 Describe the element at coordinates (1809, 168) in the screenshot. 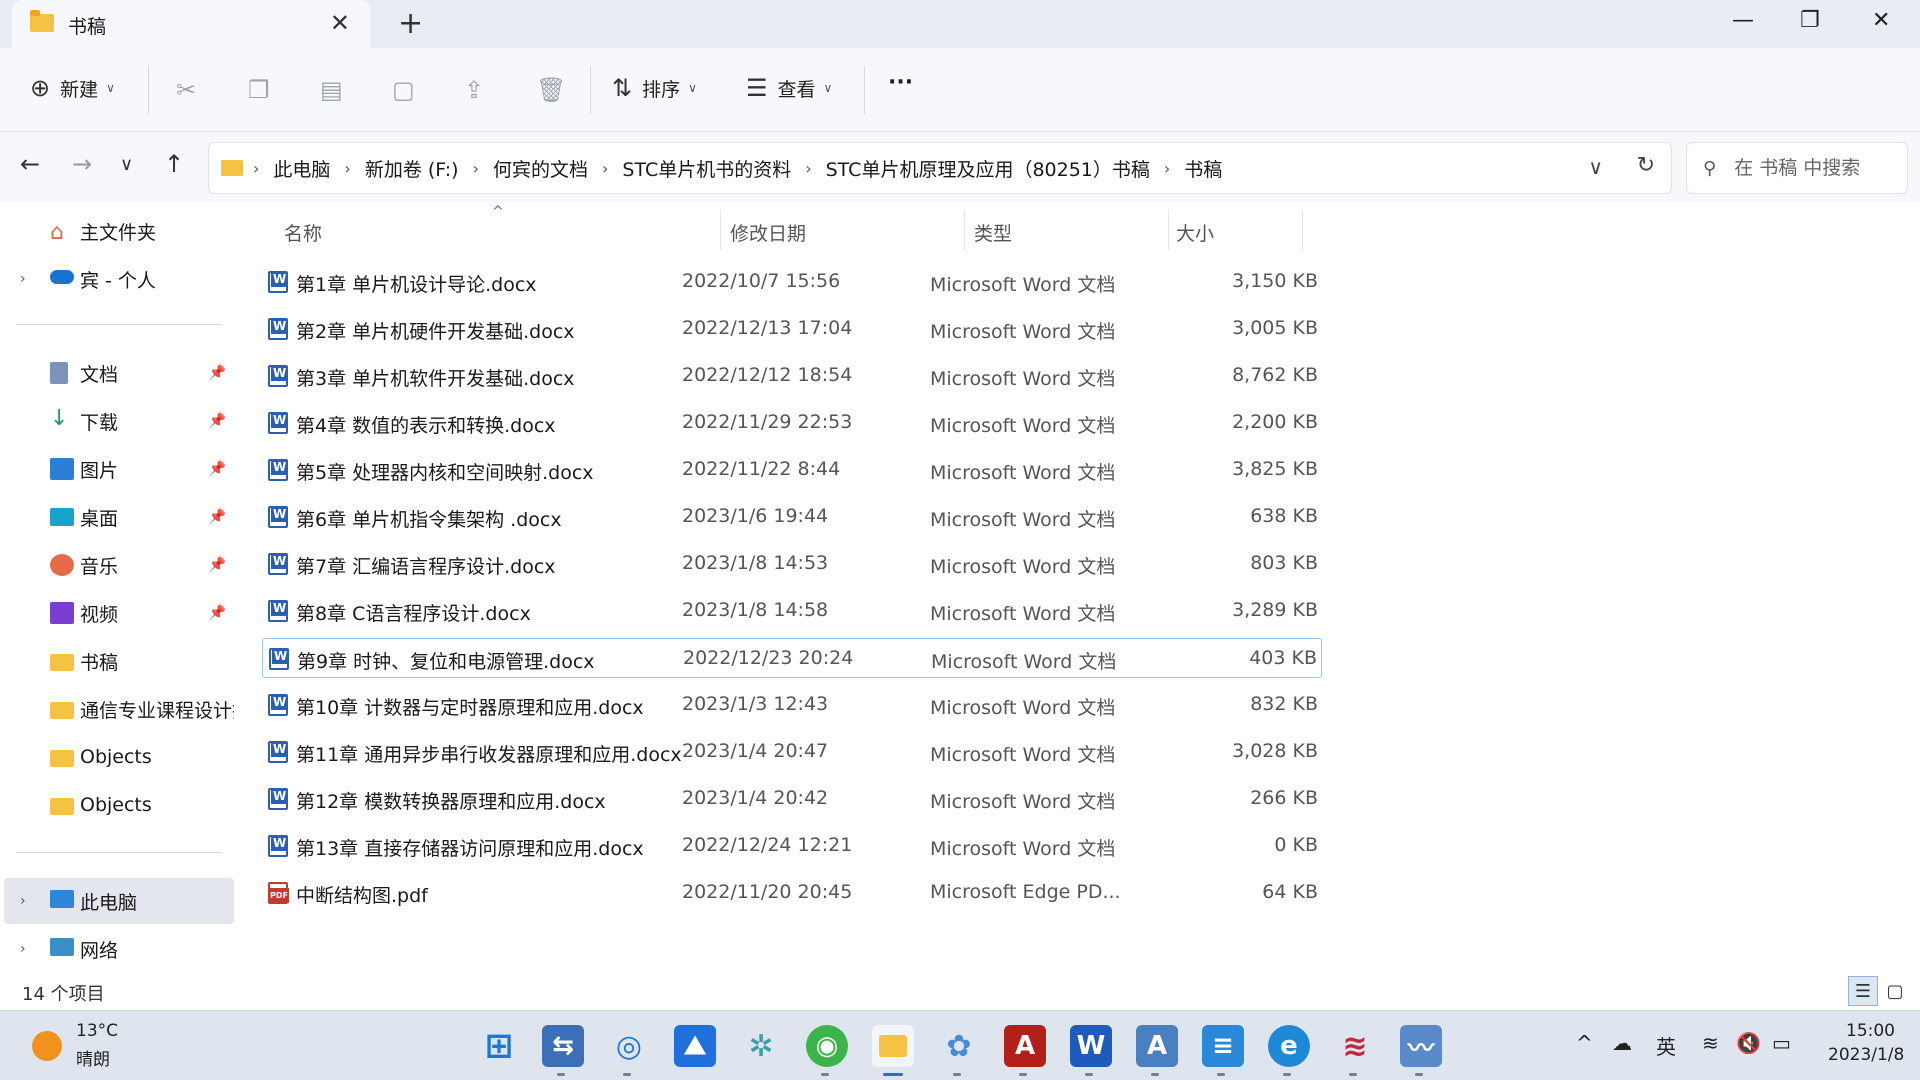

I see `search-input` at that location.